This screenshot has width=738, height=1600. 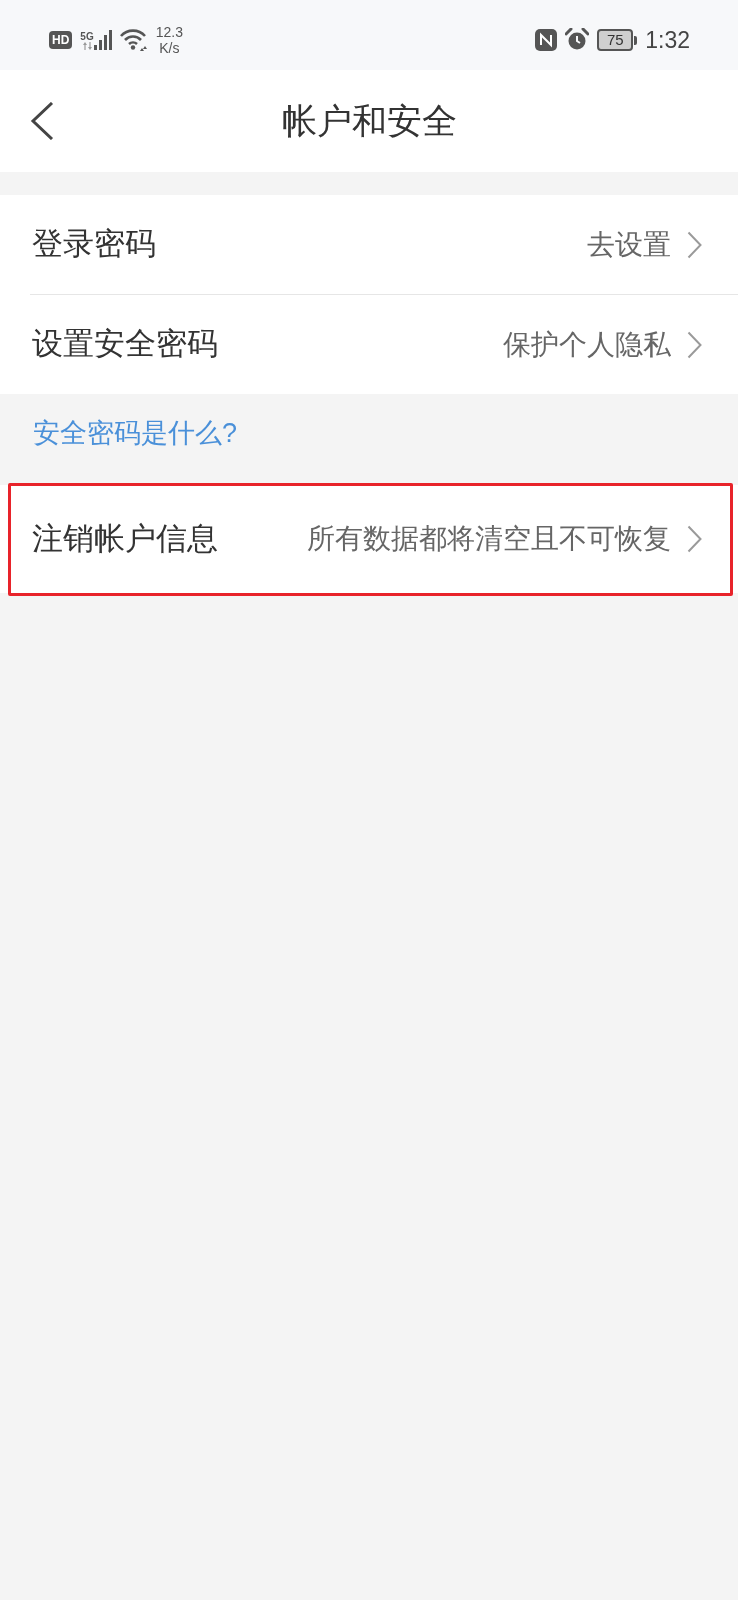 I want to click on chevron-left-icon, so click(x=42, y=121).